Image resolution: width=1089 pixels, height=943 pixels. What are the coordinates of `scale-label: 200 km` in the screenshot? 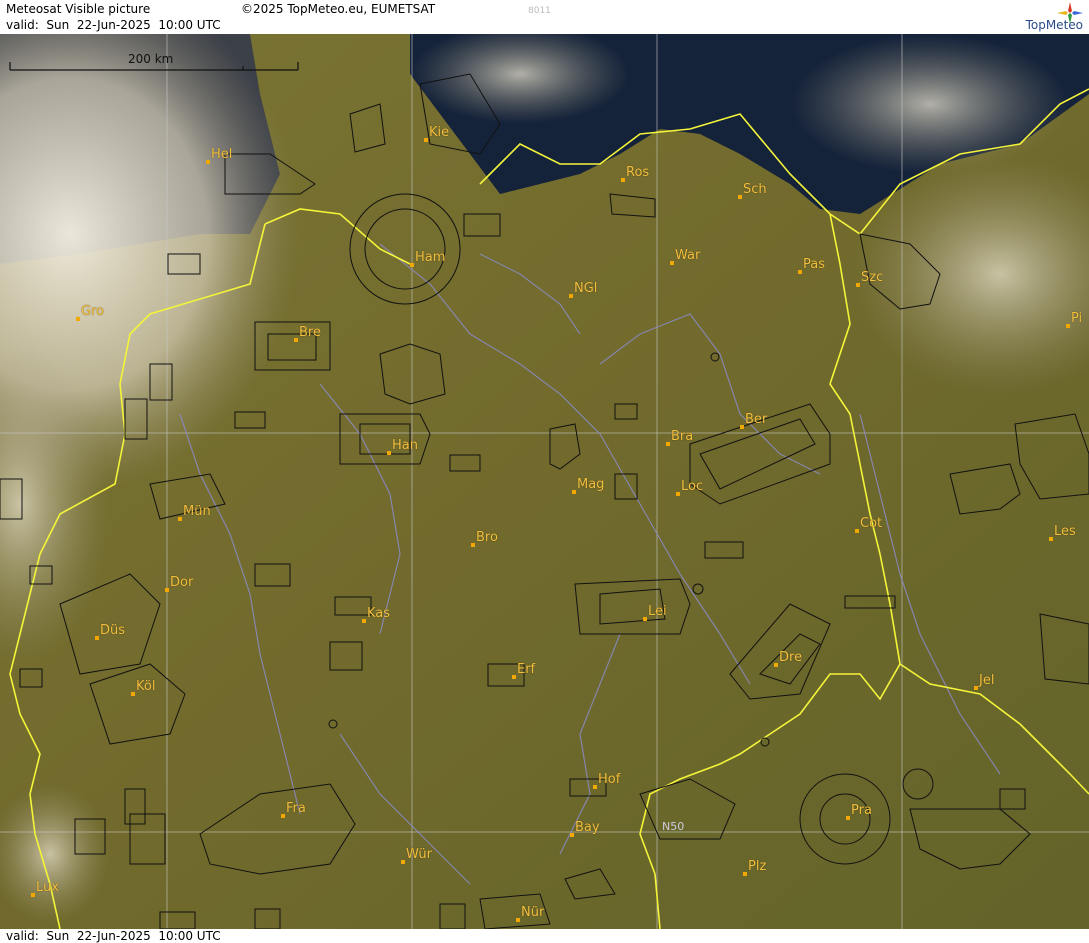 It's located at (151, 59).